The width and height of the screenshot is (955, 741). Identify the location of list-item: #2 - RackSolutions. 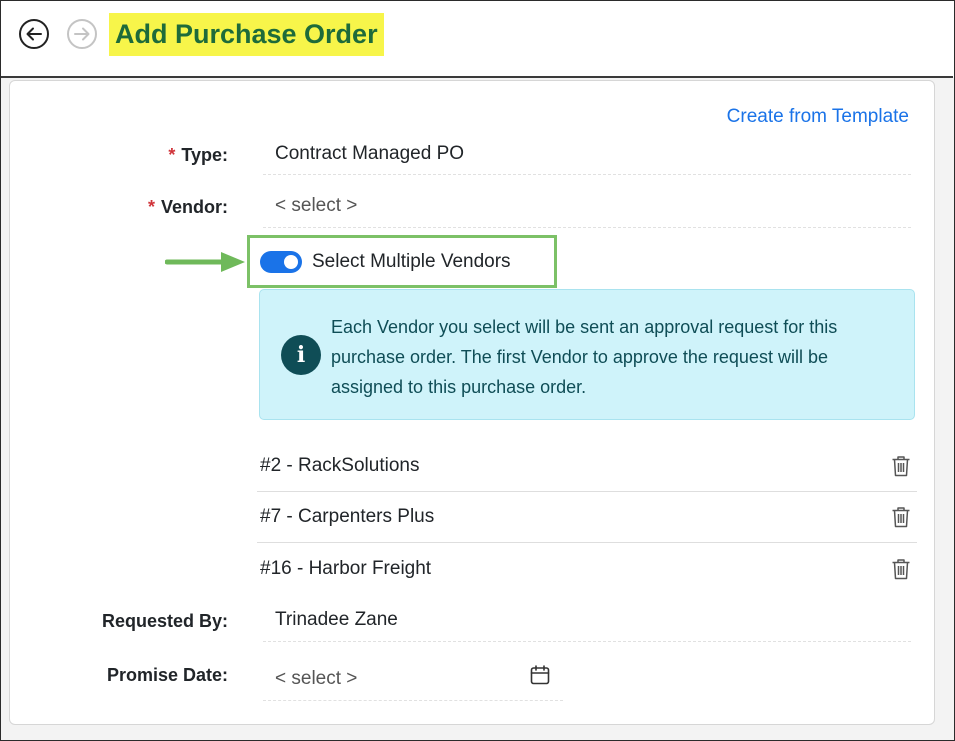
(587, 466).